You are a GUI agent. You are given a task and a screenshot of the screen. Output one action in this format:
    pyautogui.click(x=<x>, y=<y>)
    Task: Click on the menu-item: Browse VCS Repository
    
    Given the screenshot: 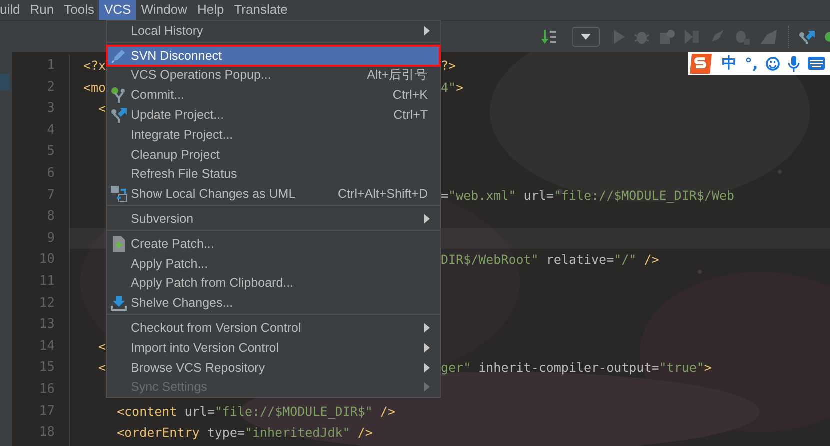 What is the action you would take?
    pyautogui.click(x=273, y=368)
    